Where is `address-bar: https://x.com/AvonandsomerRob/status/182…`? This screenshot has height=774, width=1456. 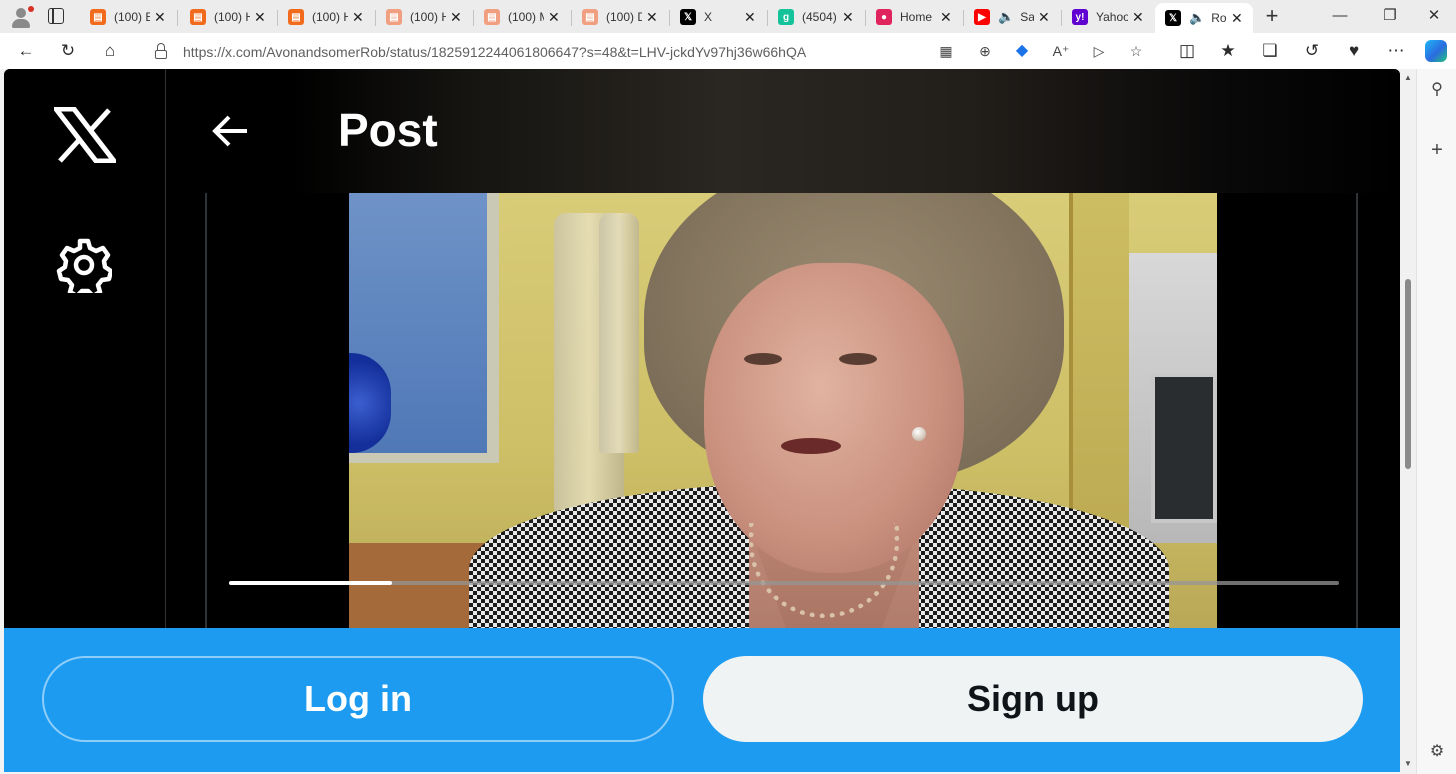
address-bar: https://x.com/AvonandsomerRob/status/182… is located at coordinates (649, 51).